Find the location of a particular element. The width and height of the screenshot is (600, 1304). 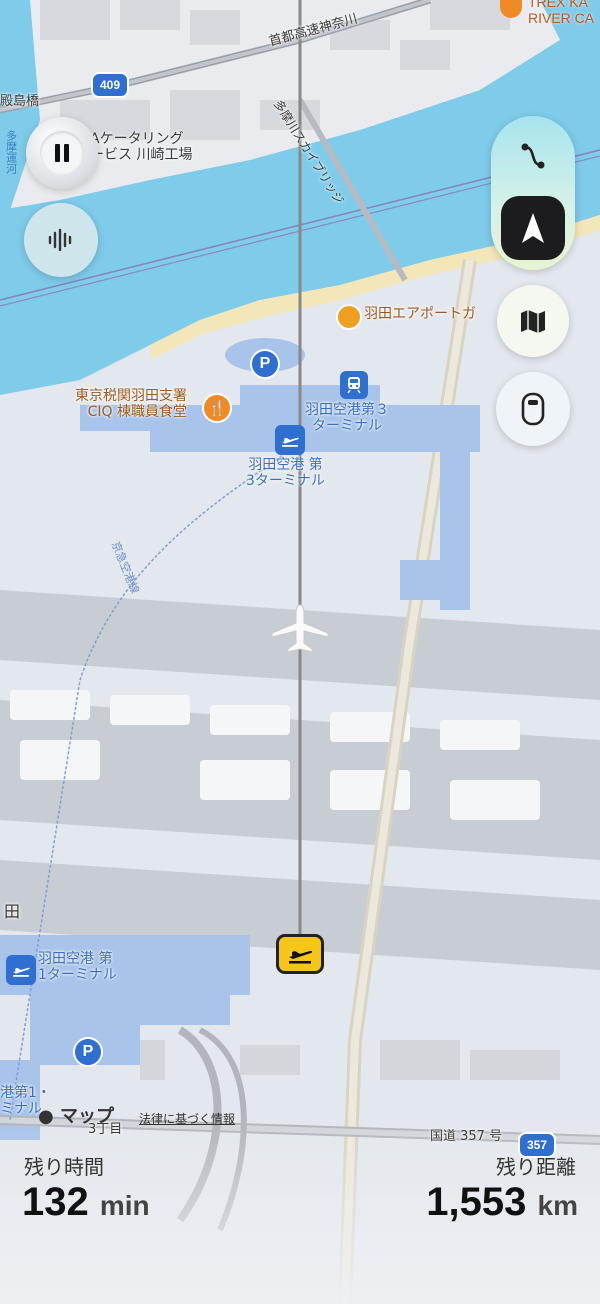

map-mode-button is located at coordinates (533, 321).